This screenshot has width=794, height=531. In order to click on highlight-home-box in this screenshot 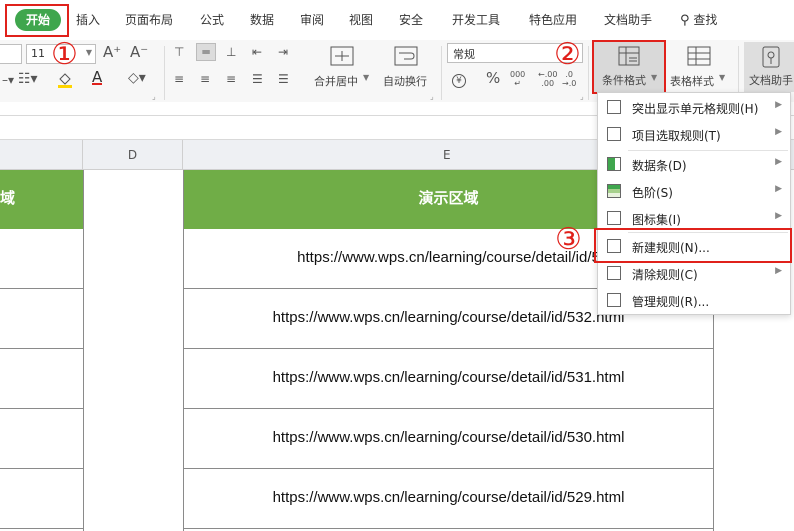, I will do `click(37, 20)`.